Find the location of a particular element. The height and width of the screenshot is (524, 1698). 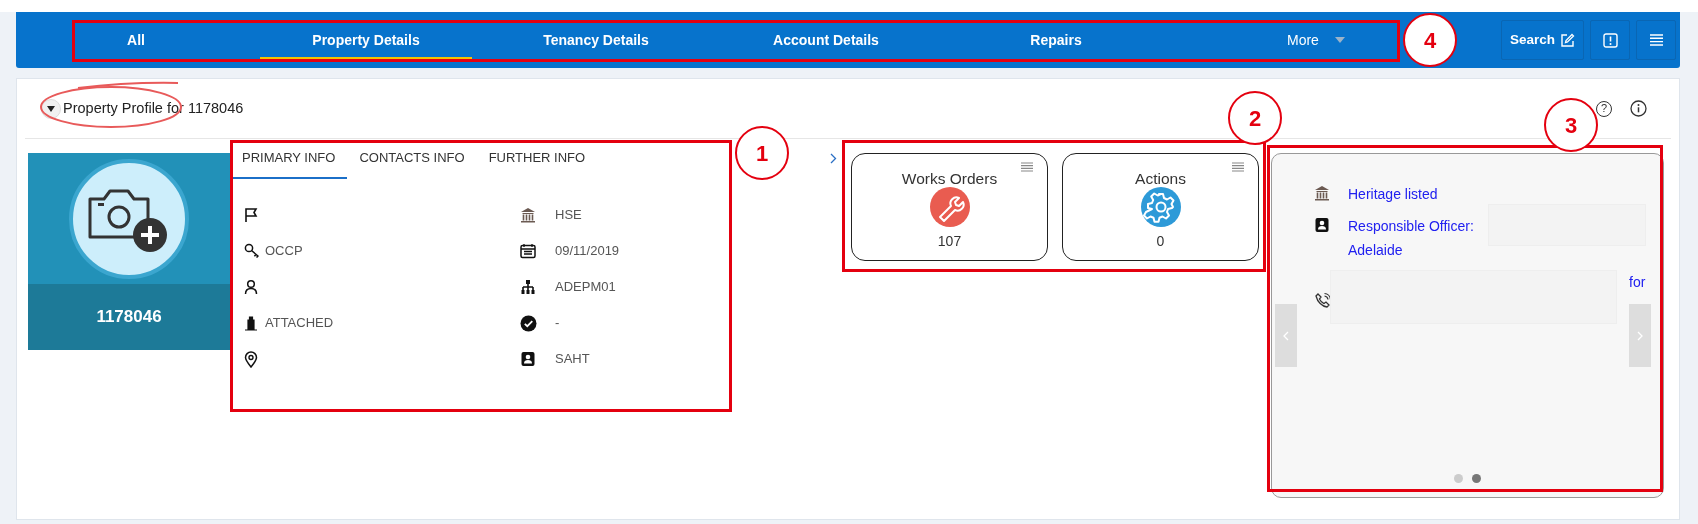

person-icon is located at coordinates (251, 287).